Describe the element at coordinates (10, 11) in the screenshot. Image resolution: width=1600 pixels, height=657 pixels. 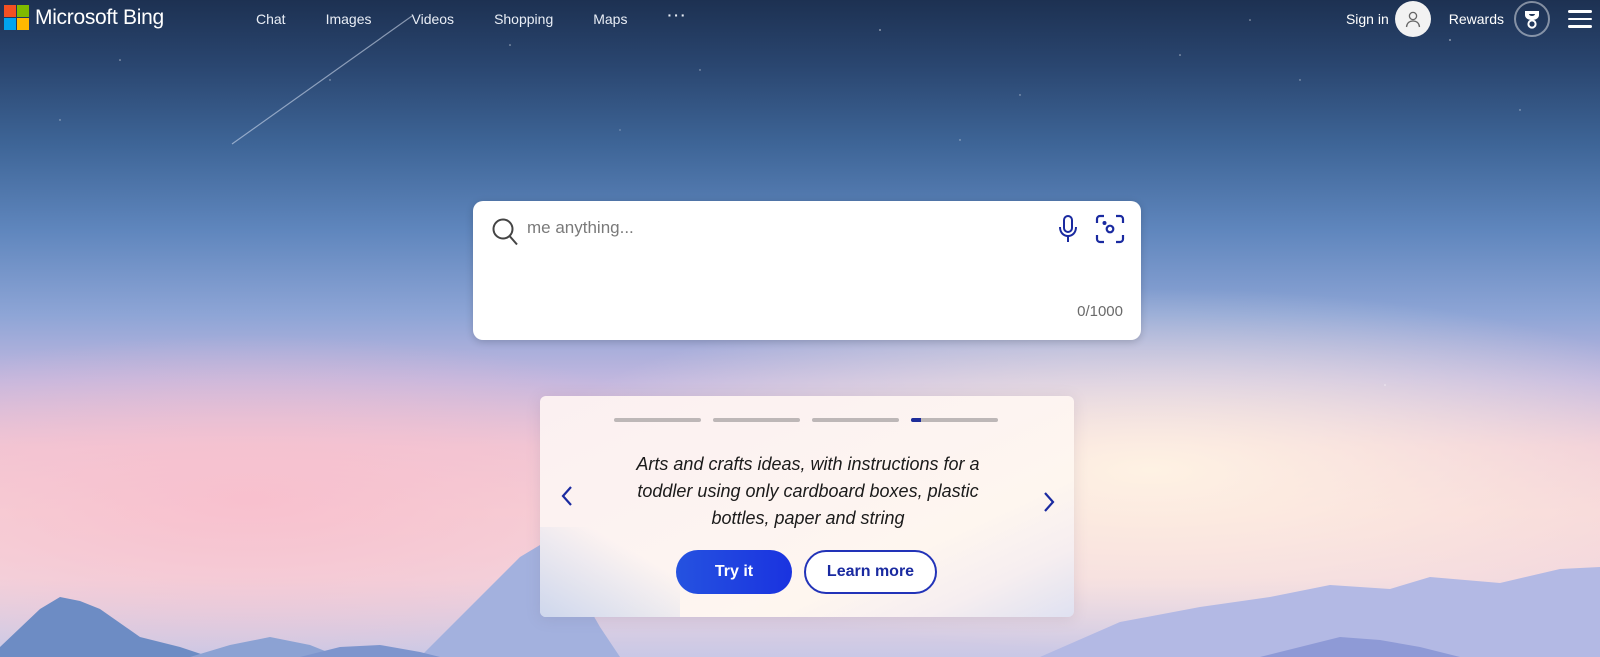
I see `logo-square-red` at that location.